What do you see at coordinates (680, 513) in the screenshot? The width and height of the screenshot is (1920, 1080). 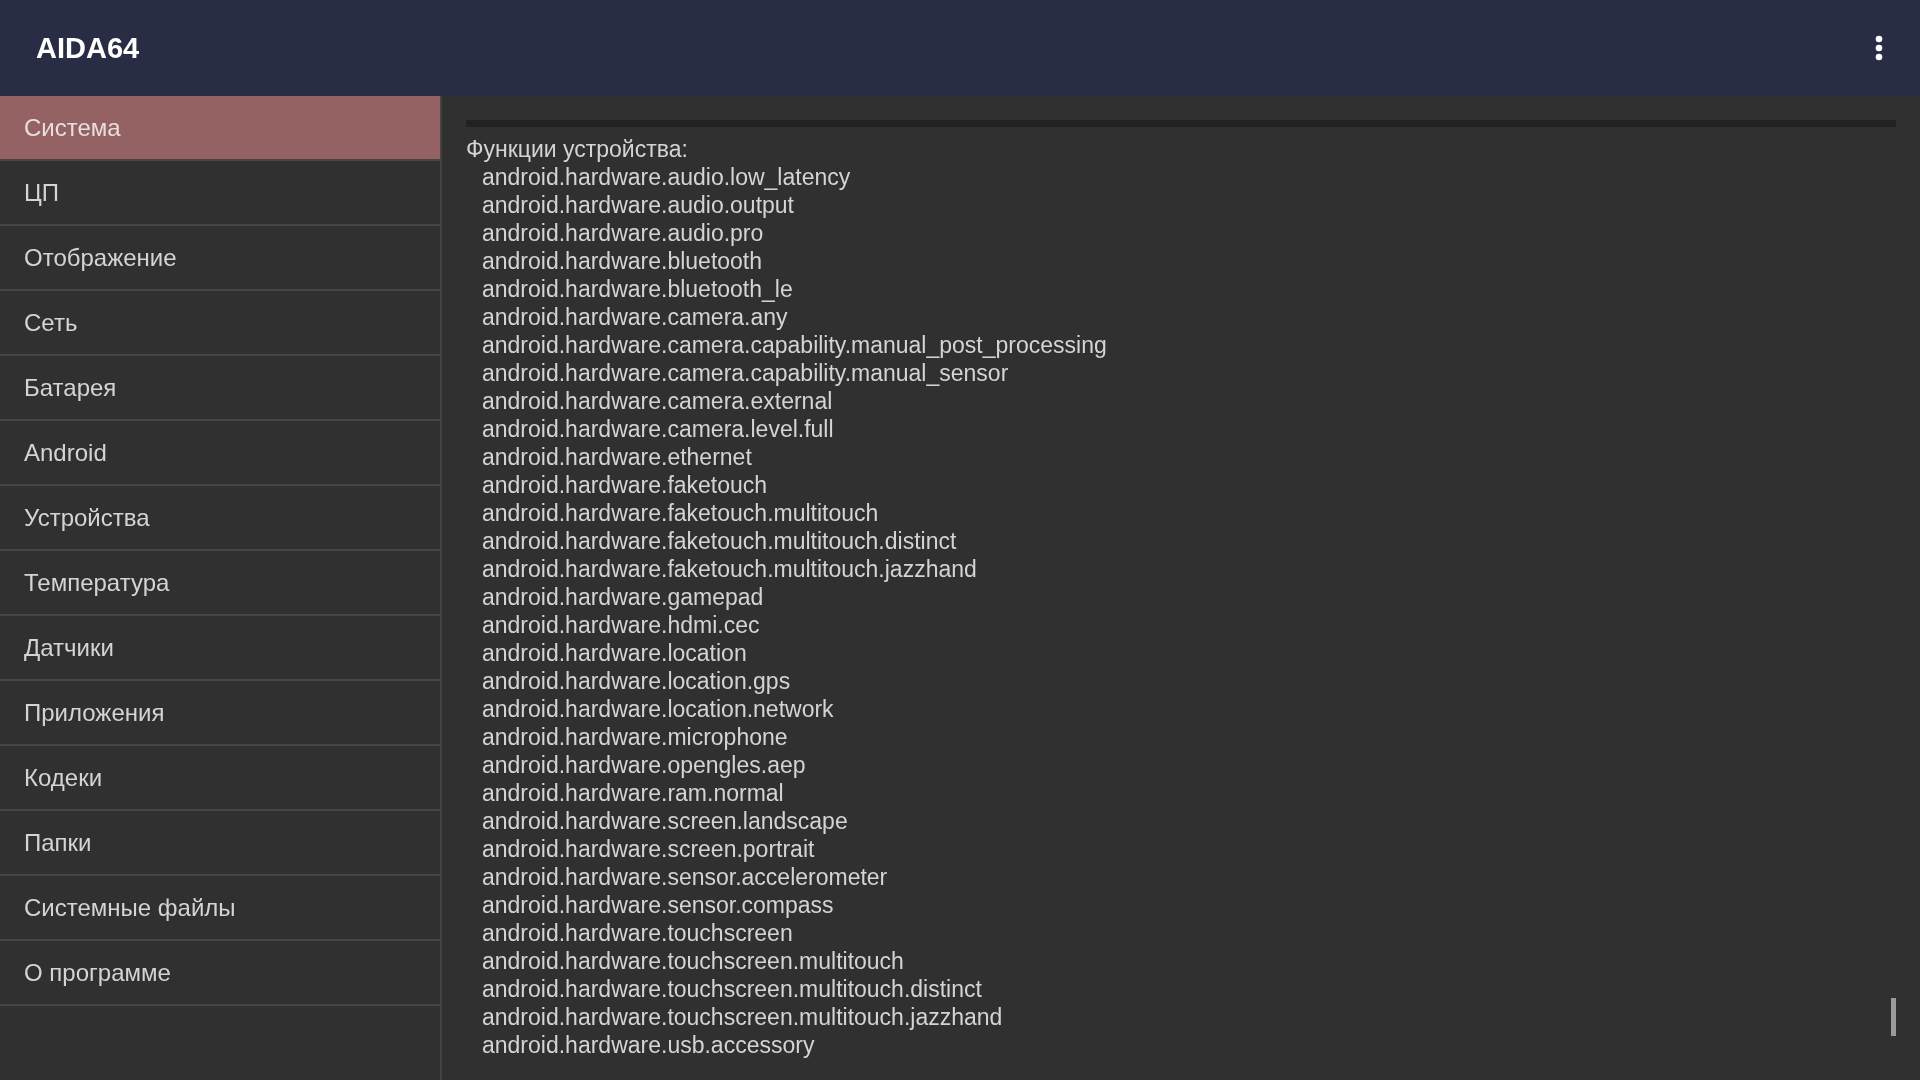 I see `feature-item: android.hardware.faketouch.multitouch` at bounding box center [680, 513].